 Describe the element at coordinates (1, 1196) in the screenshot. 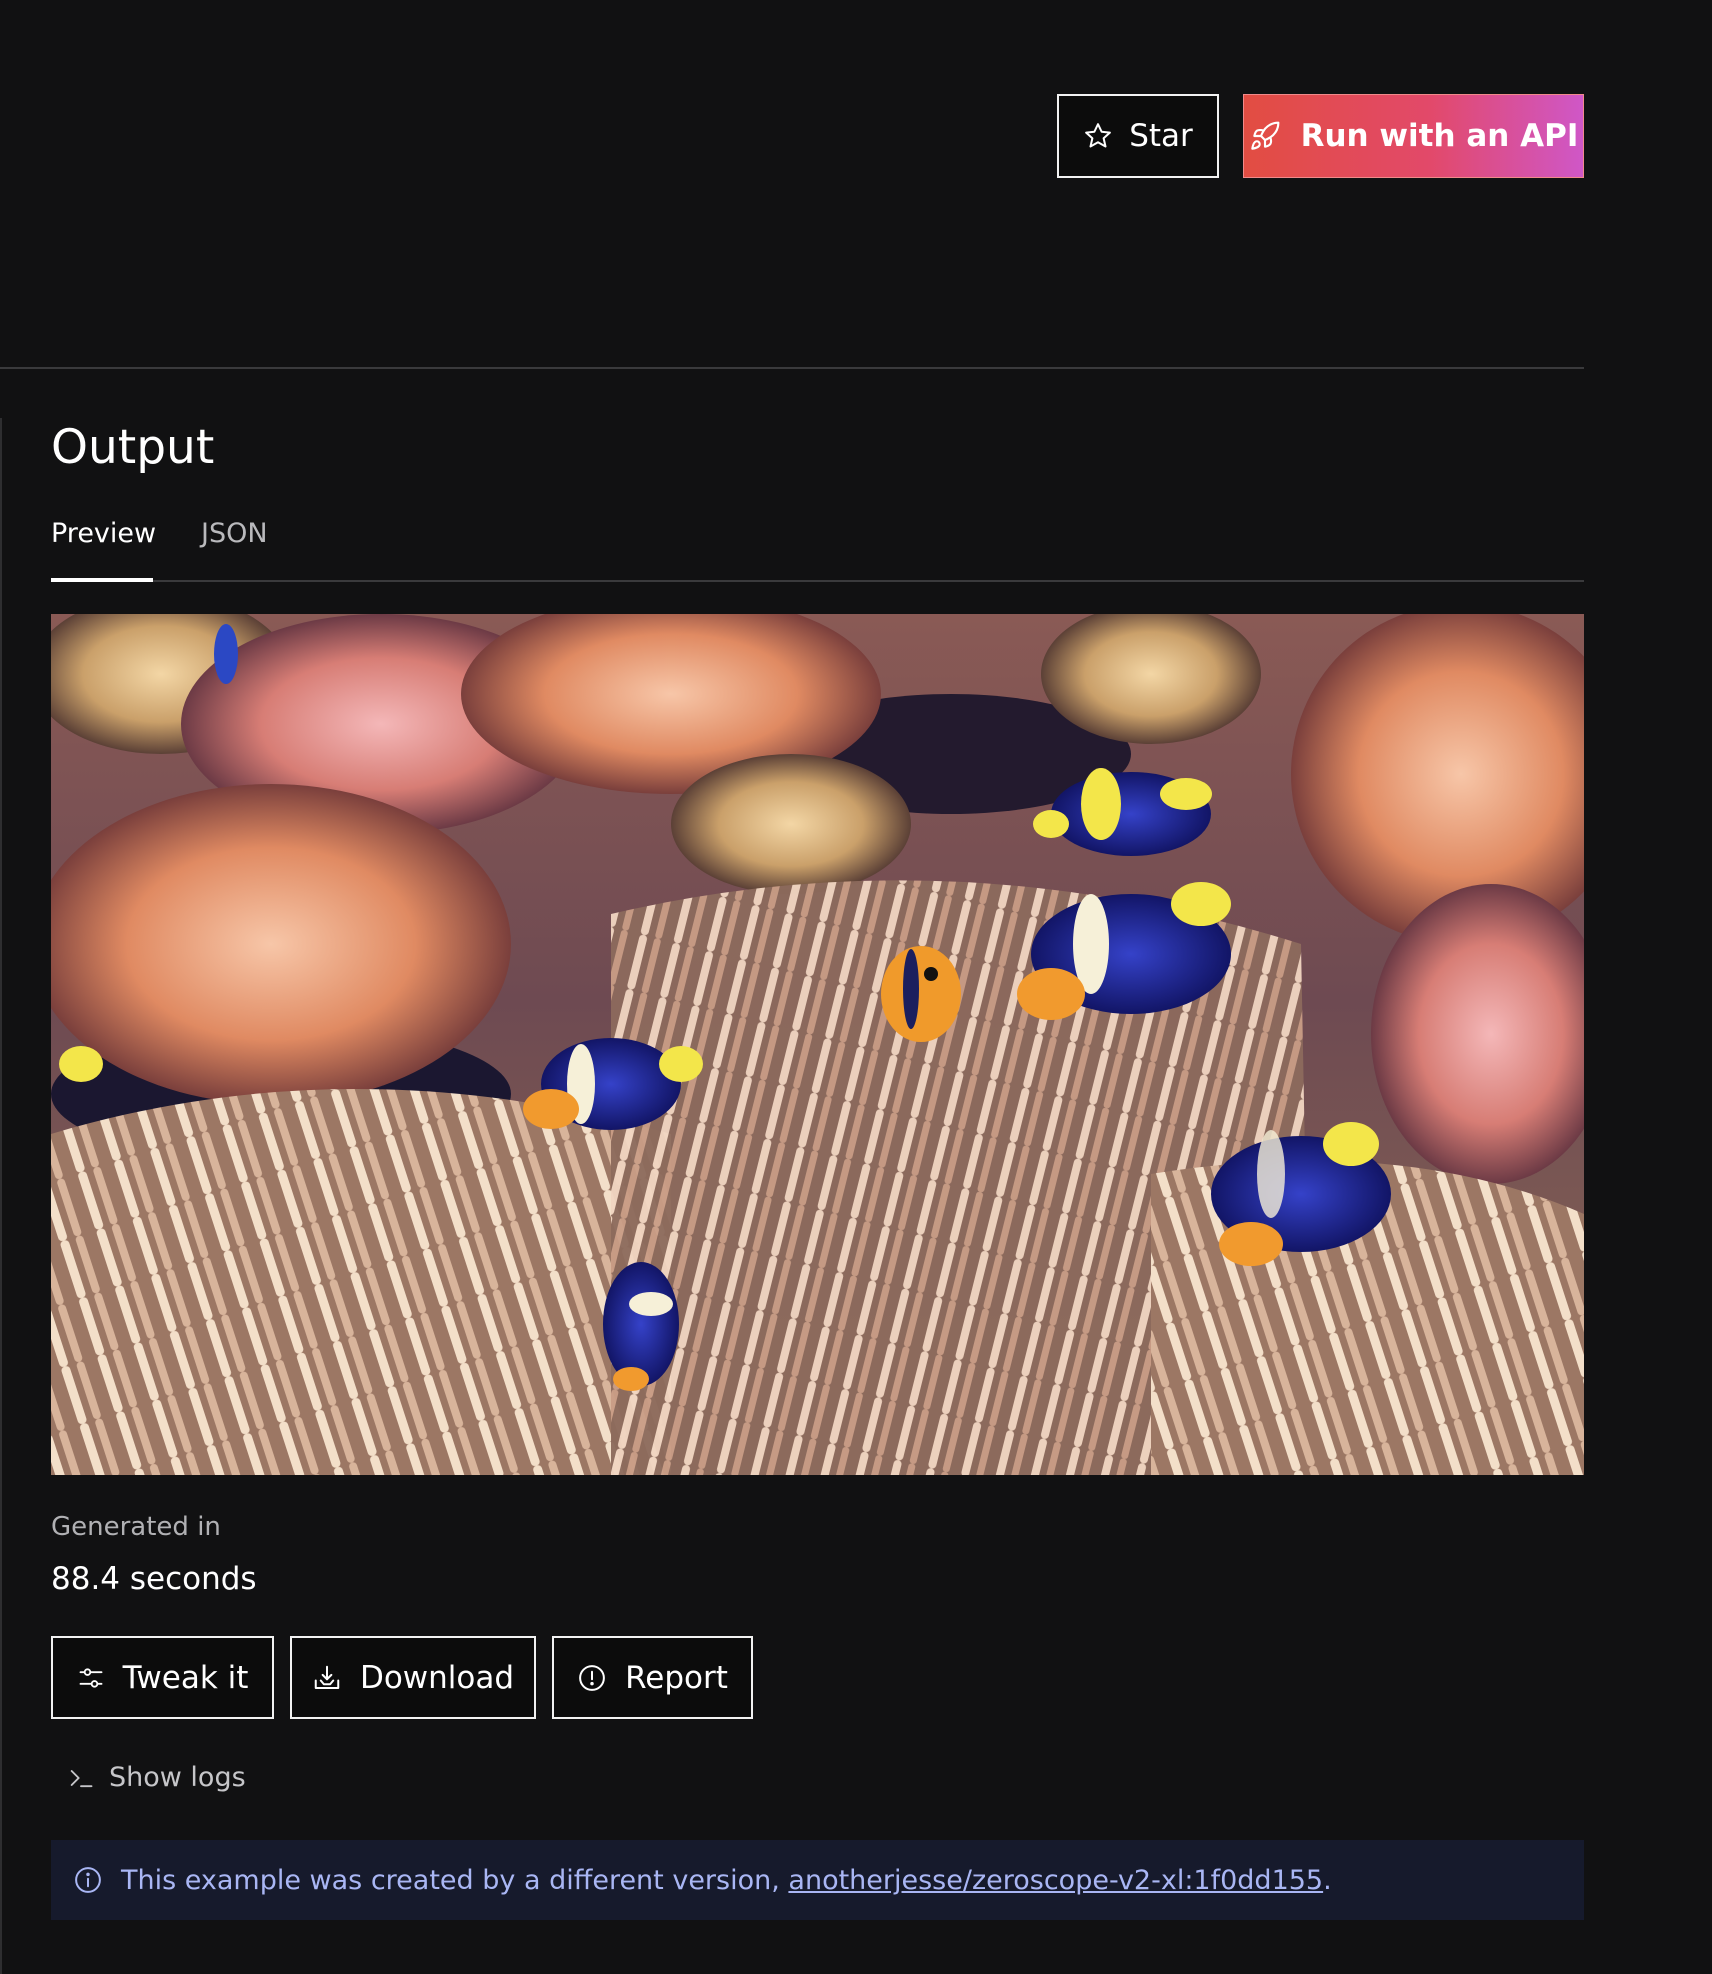

I see `left-border` at that location.